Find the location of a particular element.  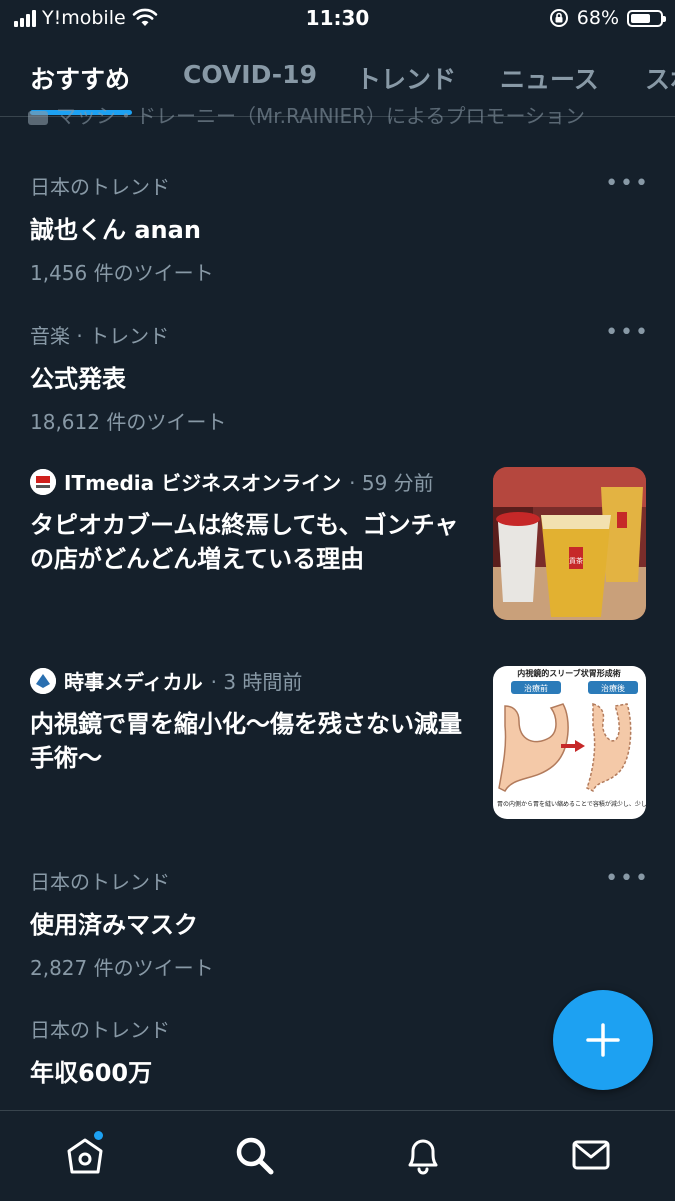

news-time: · 59 分前 is located at coordinates (391, 483).